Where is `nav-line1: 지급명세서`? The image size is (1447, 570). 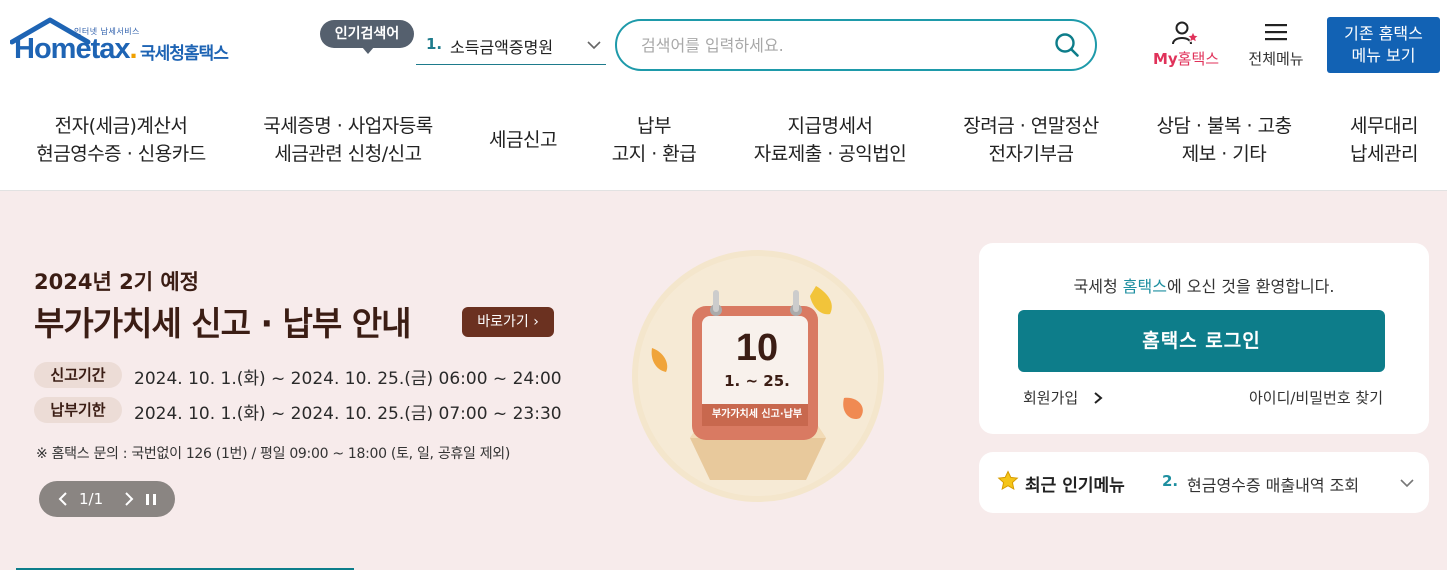
nav-line1: 지급명세서 is located at coordinates (830, 126).